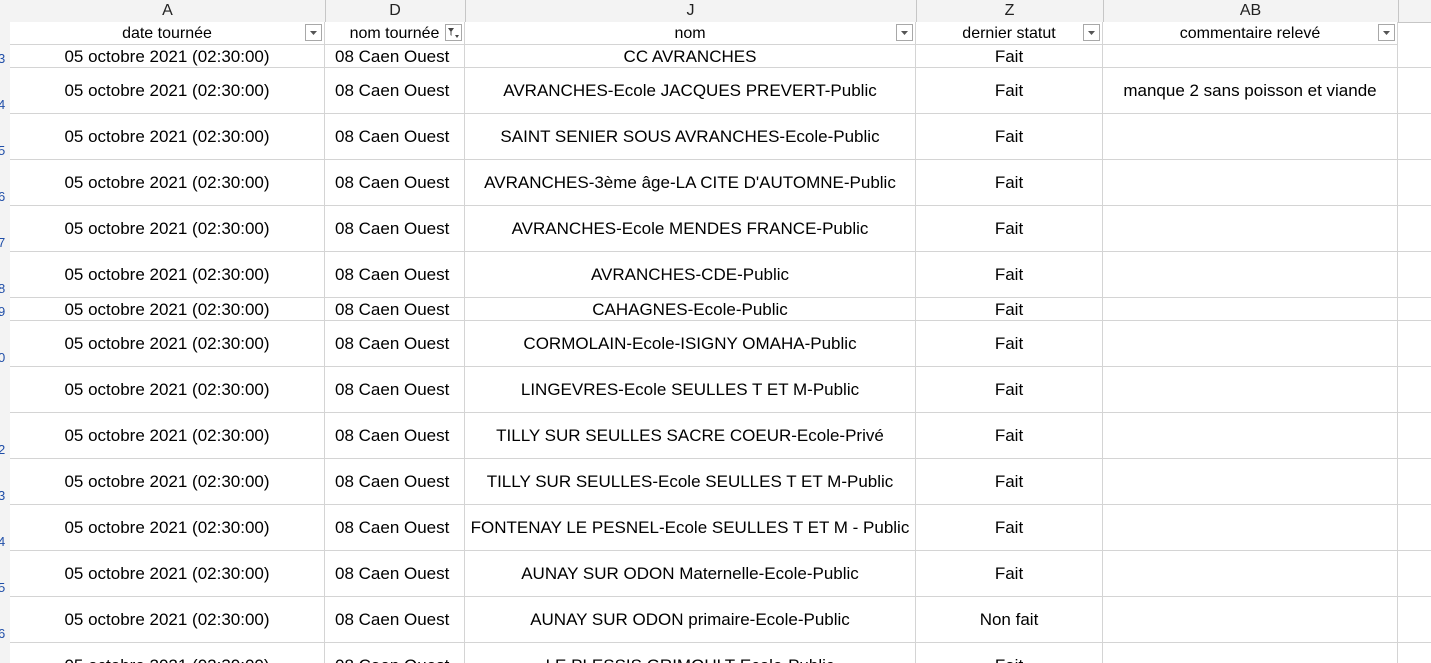 The image size is (1431, 663). I want to click on cell-nom: AVRANCHES-Ecole JACQUES PREVERT-Public, so click(690, 91).